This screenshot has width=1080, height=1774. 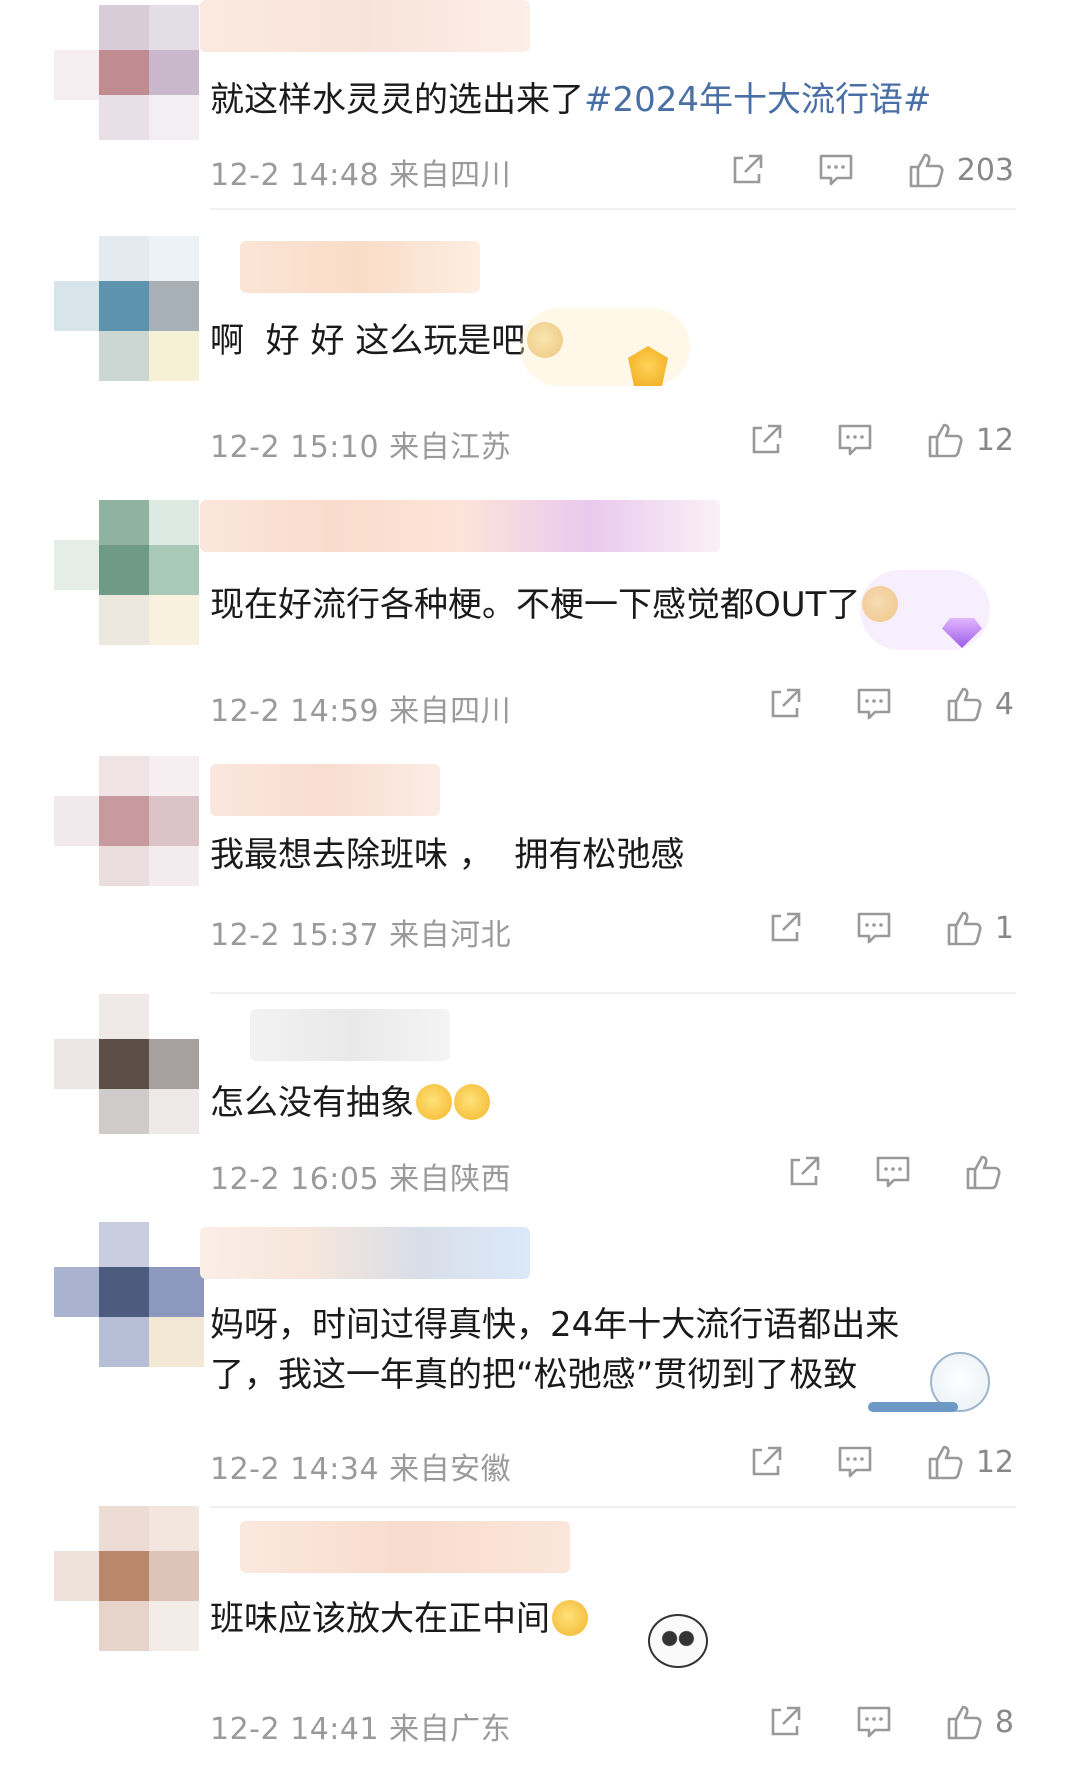 What do you see at coordinates (540, 876) in the screenshot?
I see `comment-item: 我最想去除班味 ， 拥有松弛感 12-2 15:37 来自河北 1` at bounding box center [540, 876].